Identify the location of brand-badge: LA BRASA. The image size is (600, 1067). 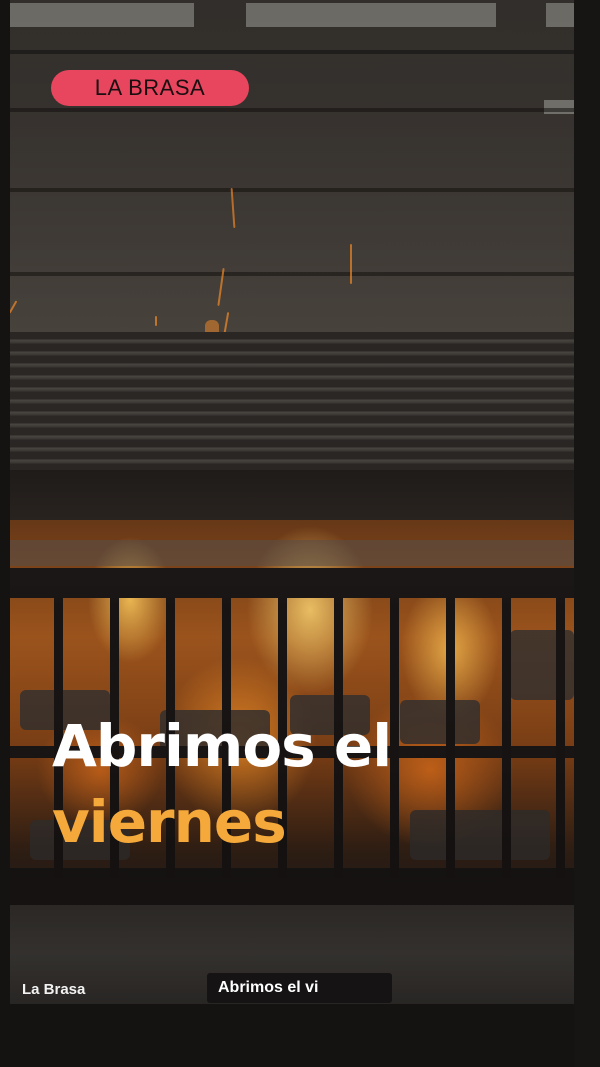
(150, 88).